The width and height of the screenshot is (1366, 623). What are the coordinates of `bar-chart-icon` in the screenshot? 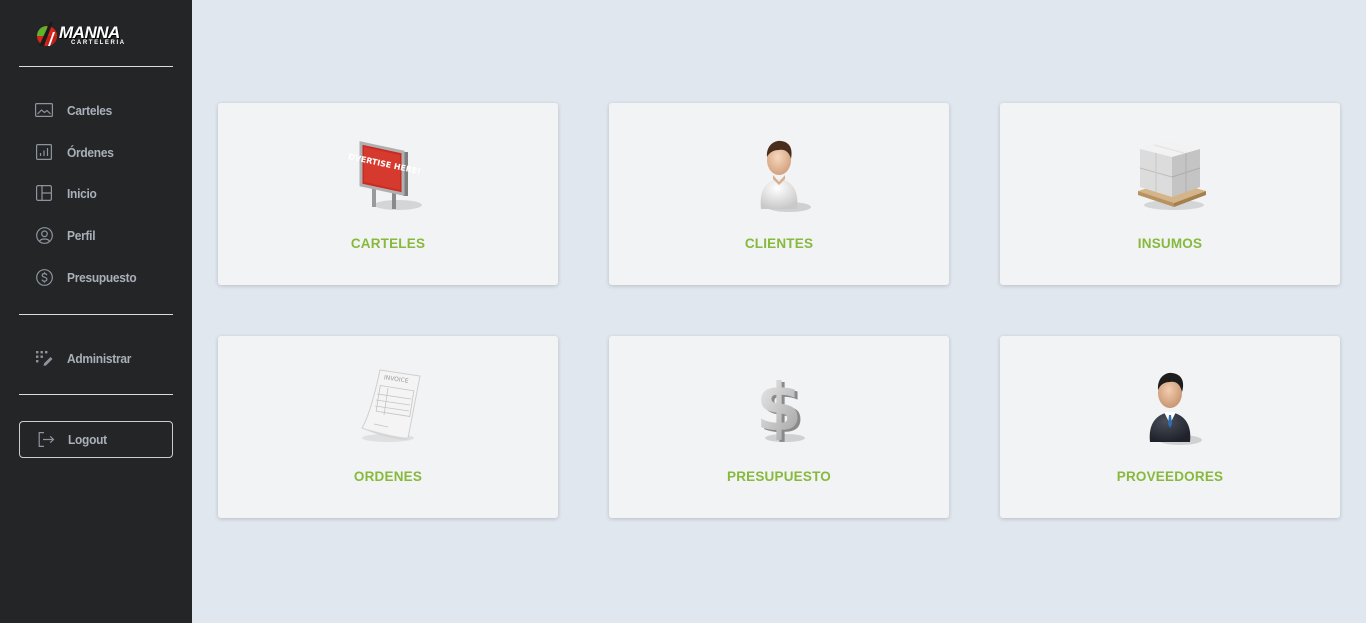 It's located at (44, 152).